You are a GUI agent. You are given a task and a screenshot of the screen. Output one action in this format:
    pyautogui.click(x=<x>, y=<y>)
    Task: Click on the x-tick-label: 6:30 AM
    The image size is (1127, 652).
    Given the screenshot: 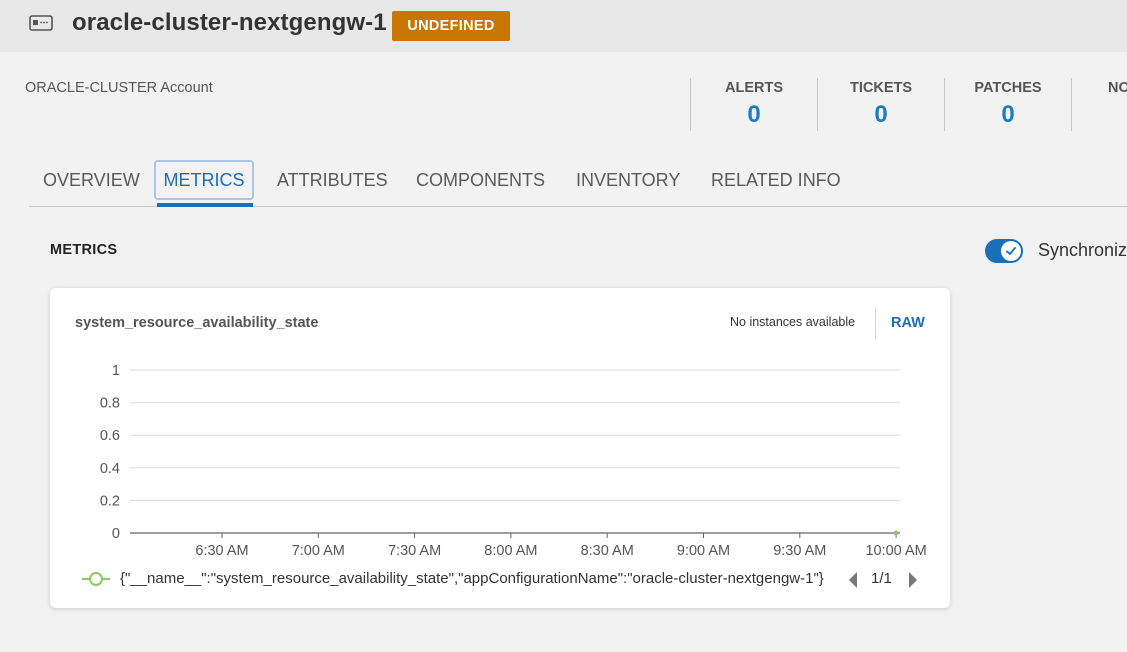 What is the action you would take?
    pyautogui.click(x=221, y=551)
    